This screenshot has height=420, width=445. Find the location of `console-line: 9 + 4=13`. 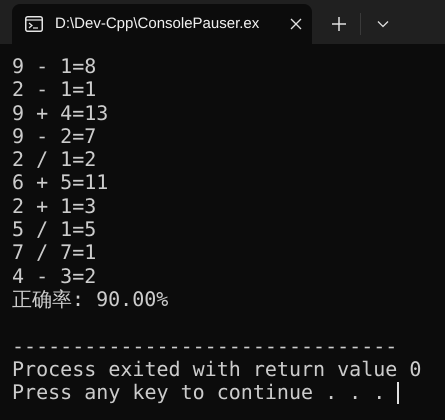

console-line: 9 + 4=13 is located at coordinates (60, 113).